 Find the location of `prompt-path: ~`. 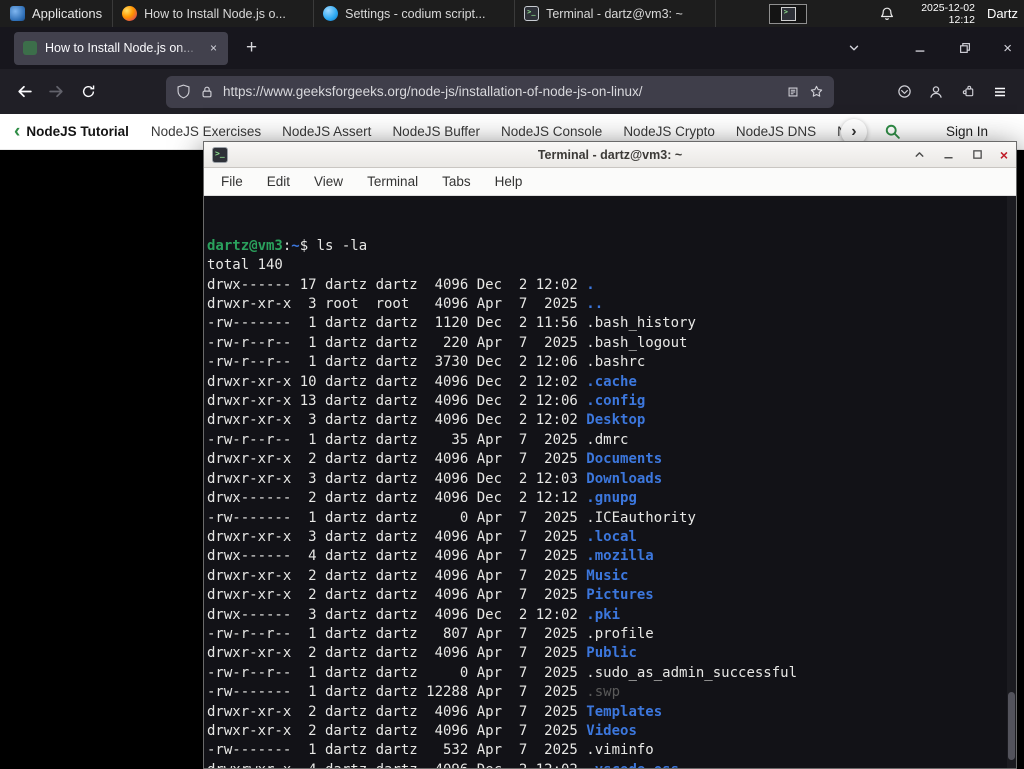

prompt-path: ~ is located at coordinates (295, 245).